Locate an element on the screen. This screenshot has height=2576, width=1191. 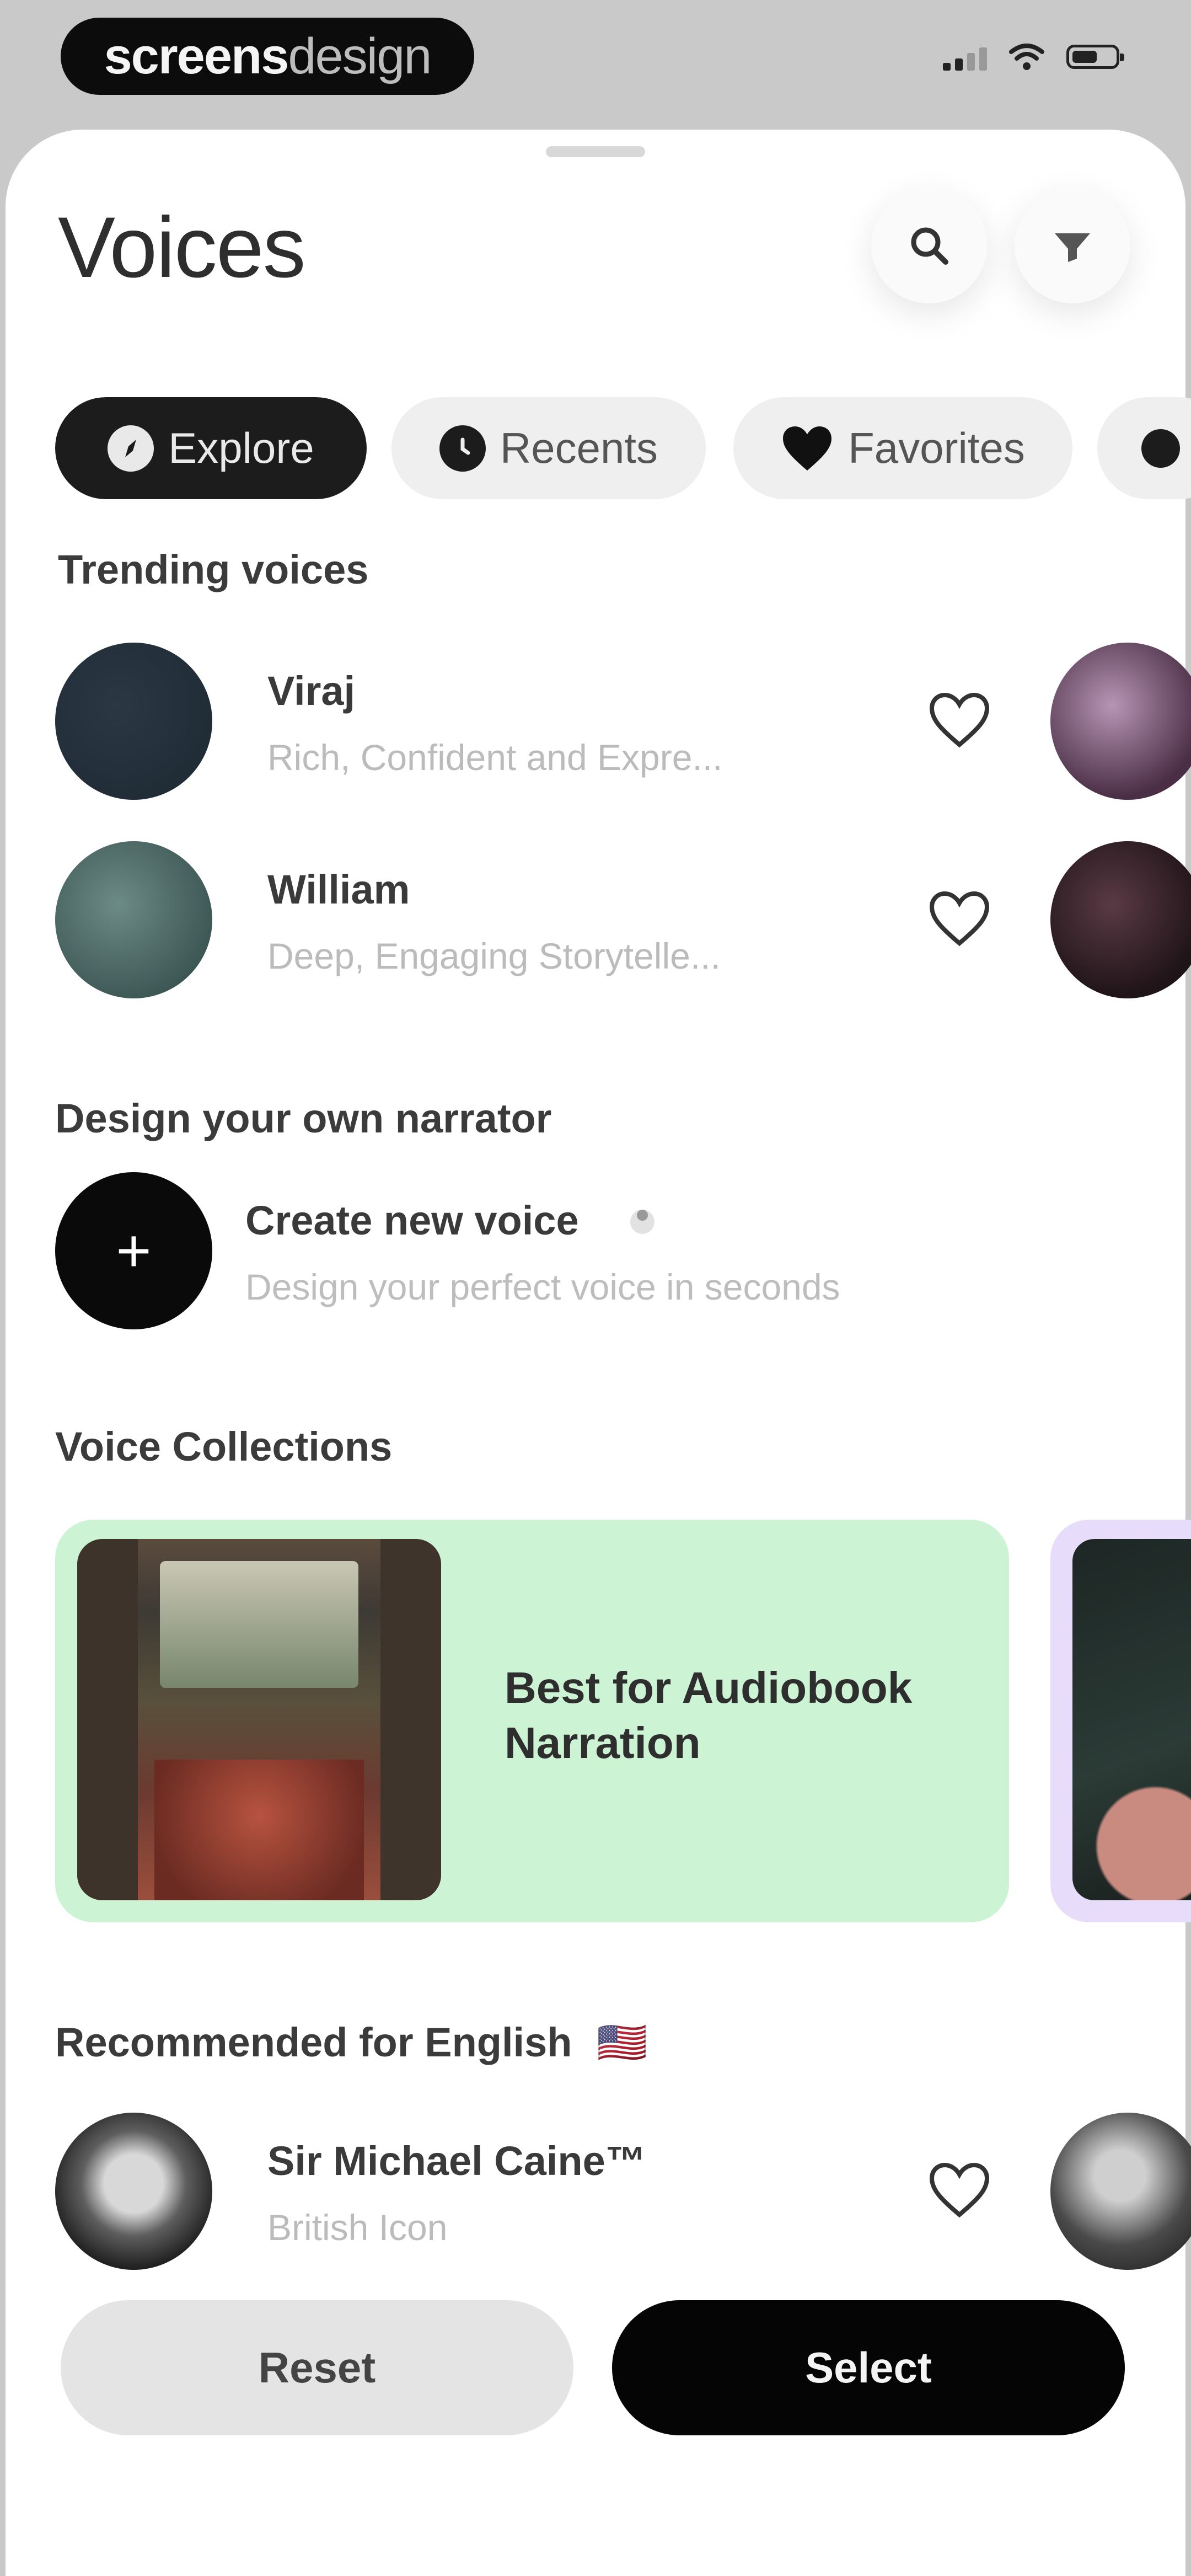
voice-description: British Icon is located at coordinates (357, 2227).